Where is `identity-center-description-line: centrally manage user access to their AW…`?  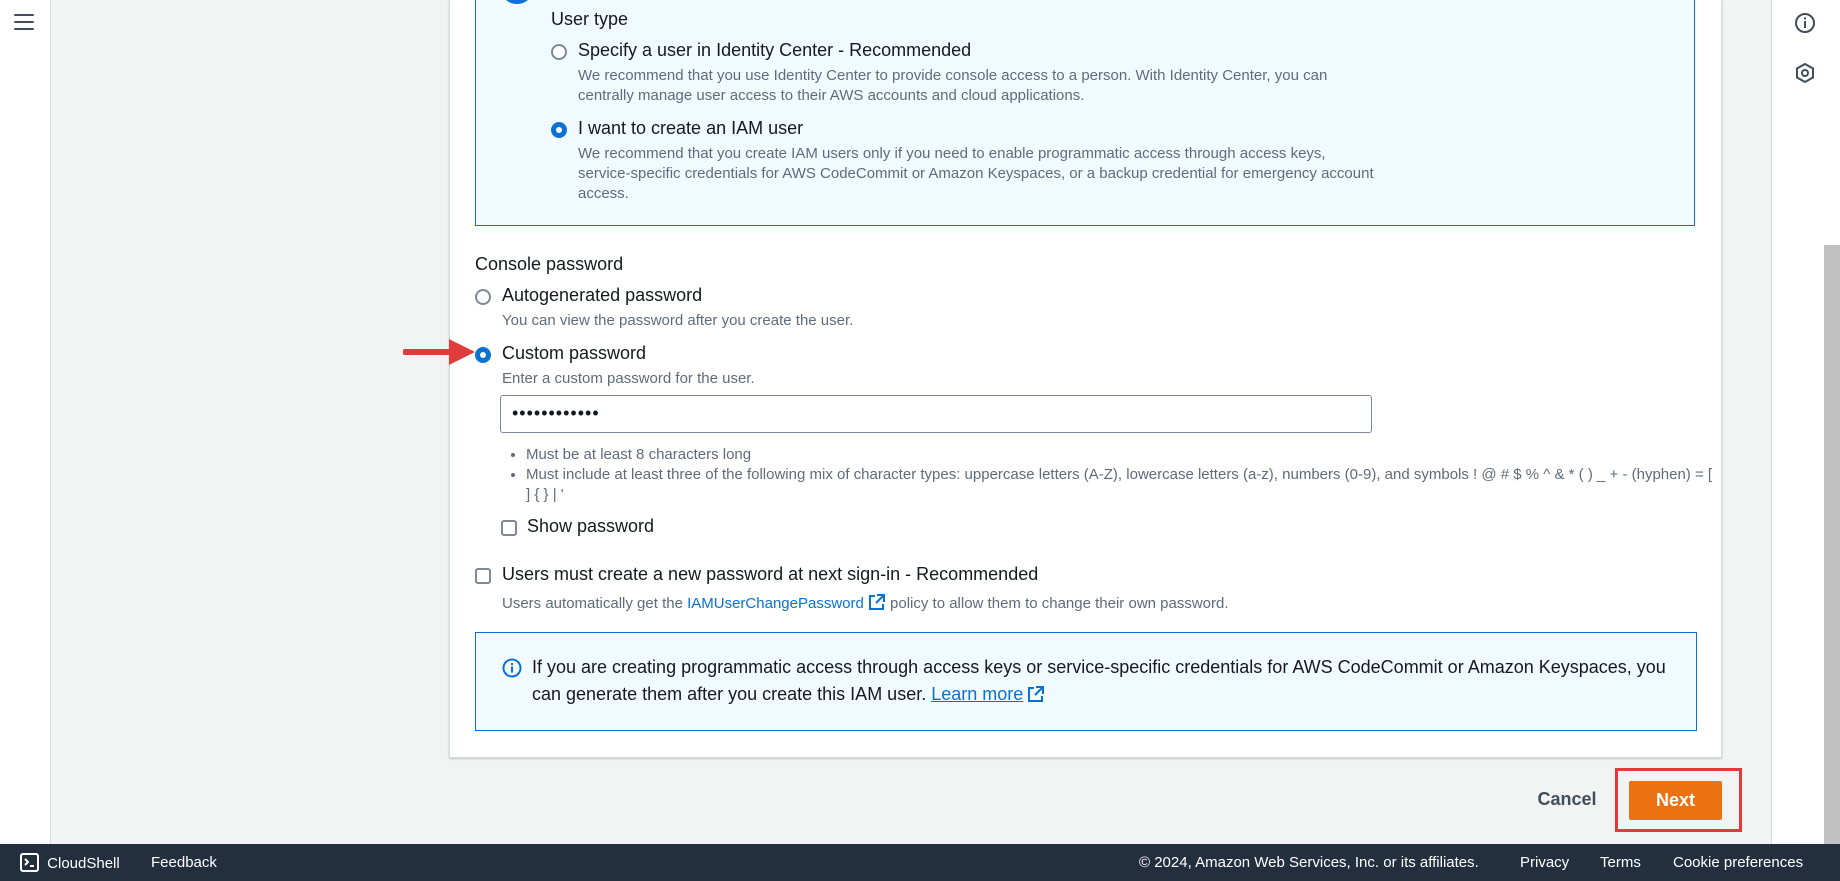
identity-center-description-line: centrally manage user access to their AW… is located at coordinates (831, 95).